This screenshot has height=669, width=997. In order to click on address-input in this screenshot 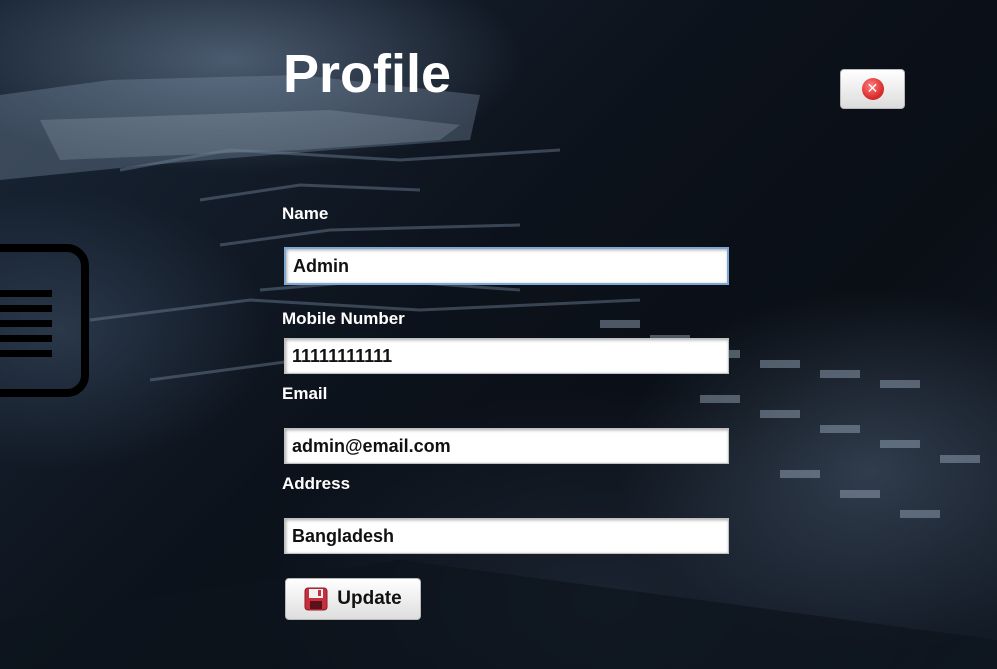, I will do `click(506, 536)`.